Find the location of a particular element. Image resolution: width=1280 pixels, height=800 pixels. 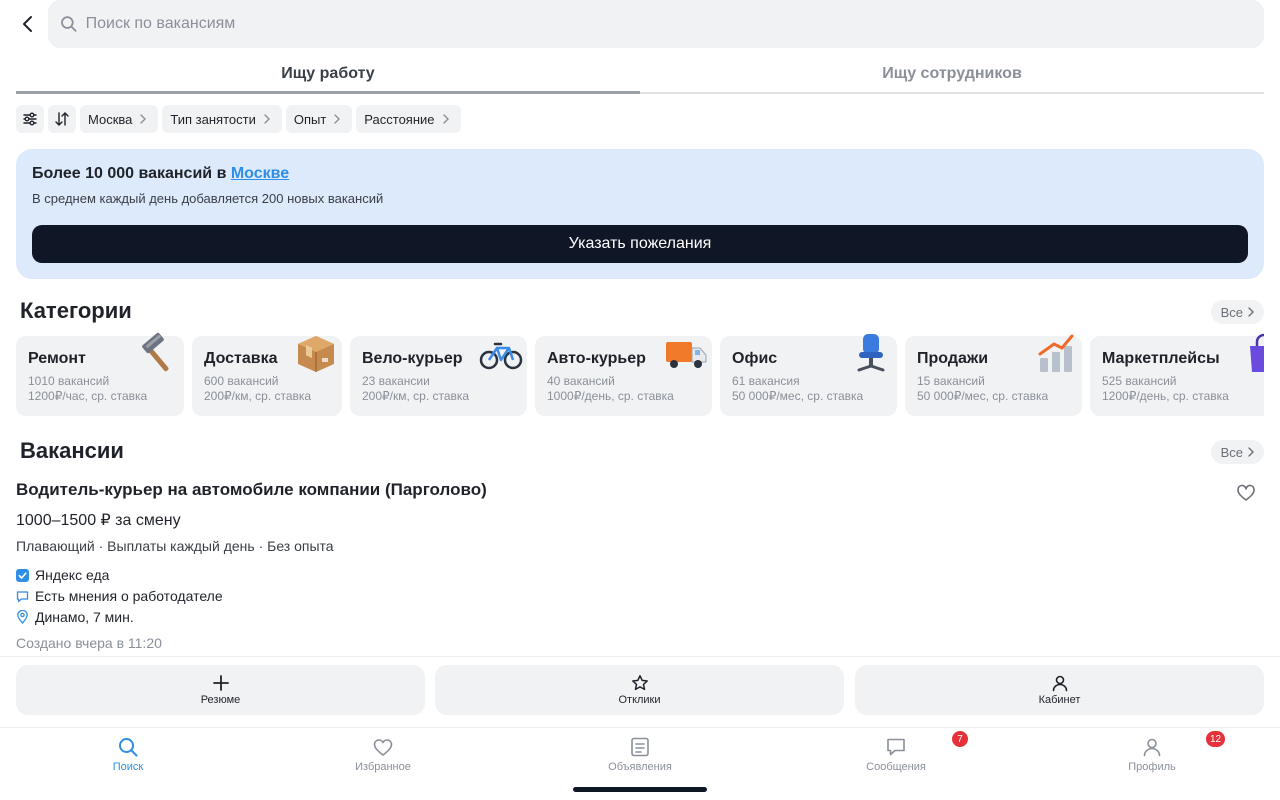

vacancy-location: Динамо, 7 мин. is located at coordinates (75, 617).